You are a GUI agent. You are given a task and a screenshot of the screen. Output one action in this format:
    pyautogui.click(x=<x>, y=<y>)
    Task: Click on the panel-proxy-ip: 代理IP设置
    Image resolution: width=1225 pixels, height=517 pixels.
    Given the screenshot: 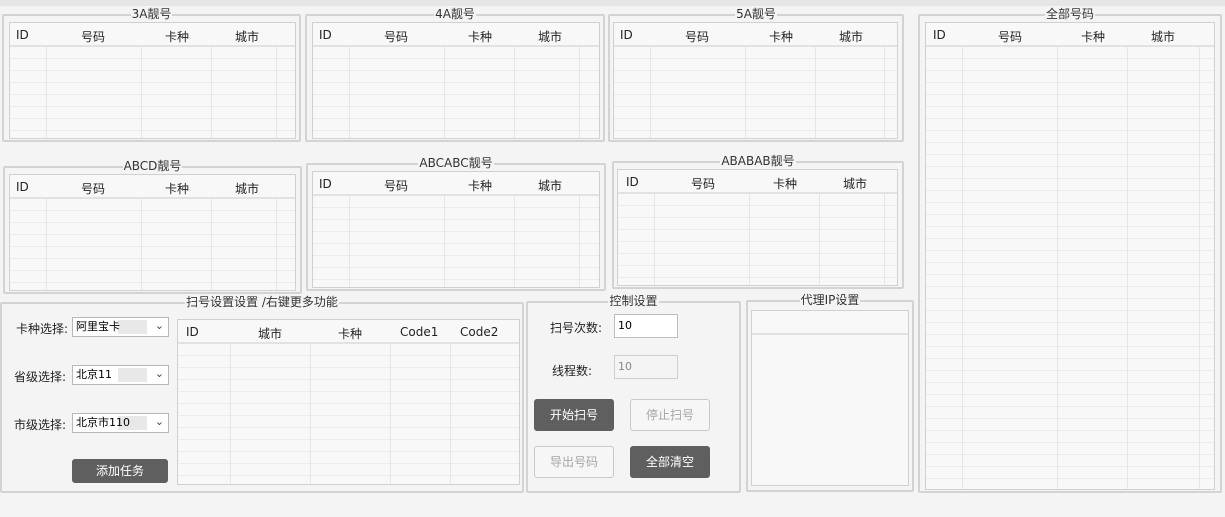 What is the action you would take?
    pyautogui.click(x=830, y=392)
    